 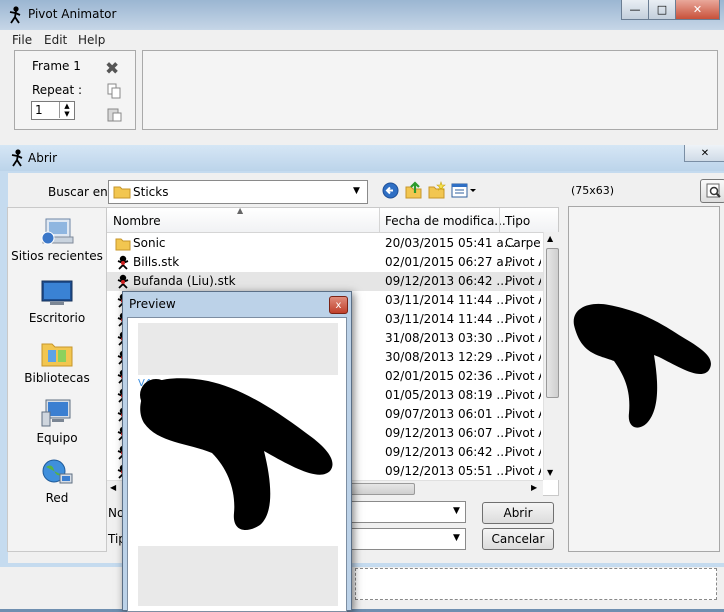 What do you see at coordinates (152, 304) in the screenshot?
I see `preview-window-title: Preview` at bounding box center [152, 304].